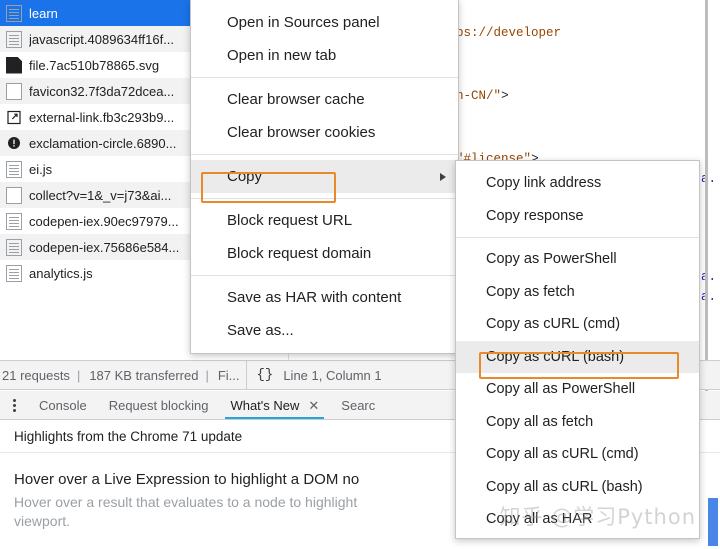  What do you see at coordinates (14, 117) in the screenshot?
I see `external-link-icon` at bounding box center [14, 117].